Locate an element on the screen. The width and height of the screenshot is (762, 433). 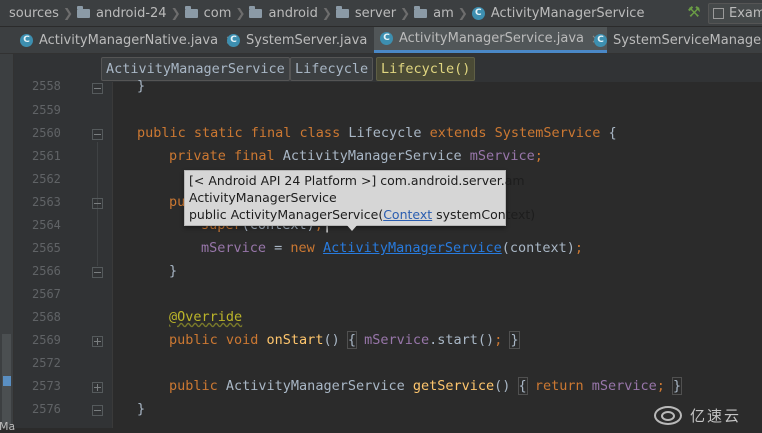
breadcrumb-label: ActivityManagerService is located at coordinates (567, 13).